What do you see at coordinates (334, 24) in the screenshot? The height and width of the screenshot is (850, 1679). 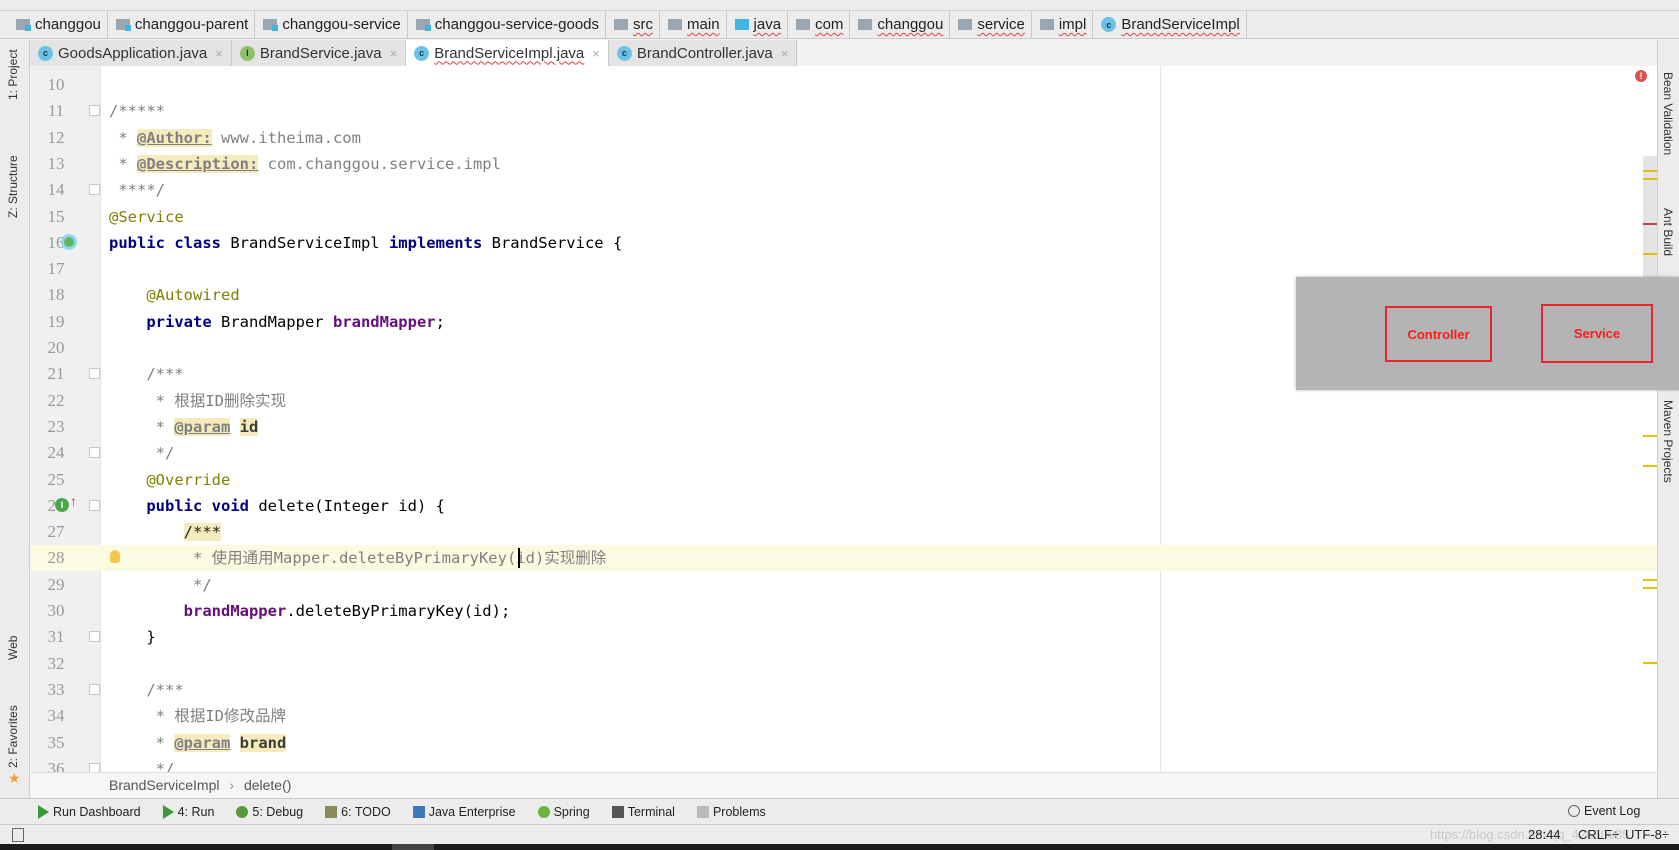 I see `nav-crumb: changgou-service` at bounding box center [334, 24].